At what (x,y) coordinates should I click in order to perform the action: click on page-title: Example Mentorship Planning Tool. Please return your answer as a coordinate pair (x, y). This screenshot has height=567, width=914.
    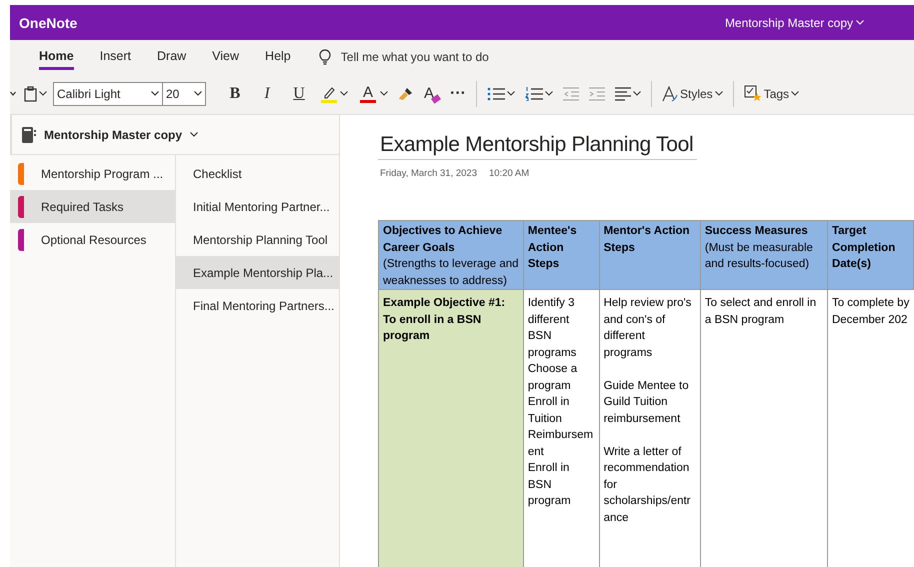
    Looking at the image, I should click on (538, 146).